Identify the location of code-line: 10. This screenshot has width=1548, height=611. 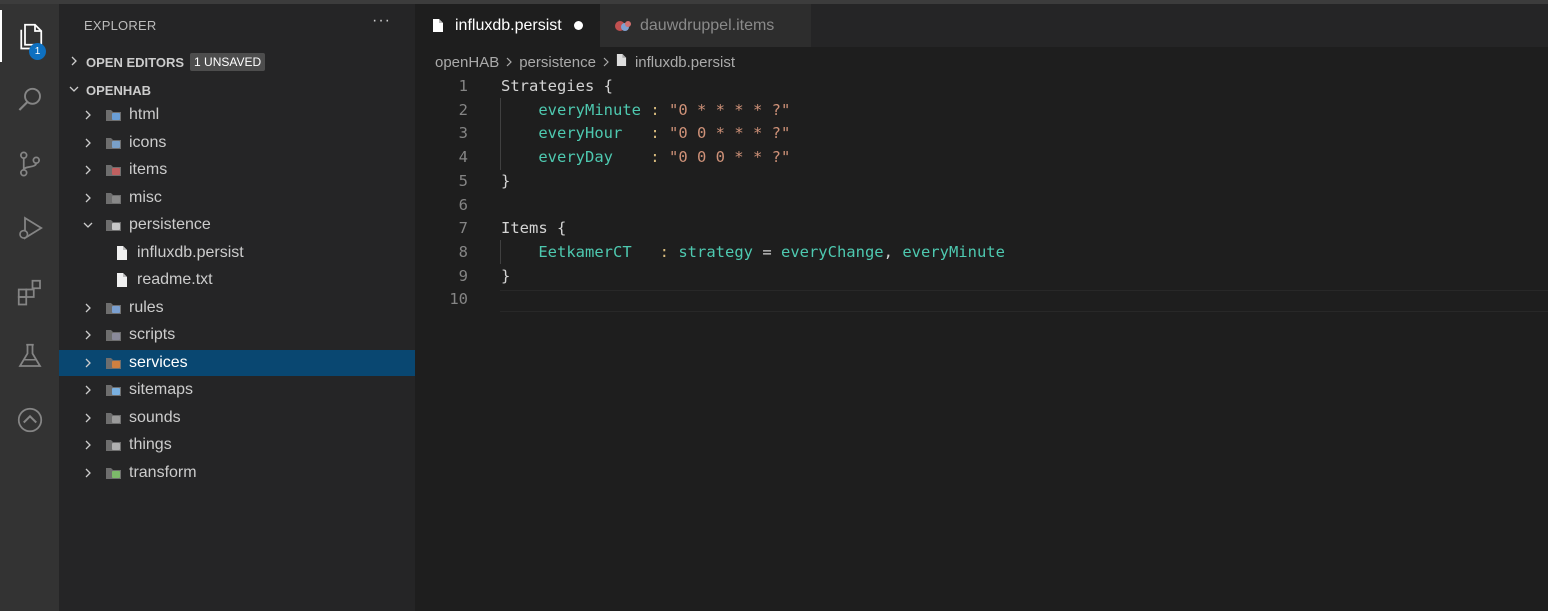
(981, 299).